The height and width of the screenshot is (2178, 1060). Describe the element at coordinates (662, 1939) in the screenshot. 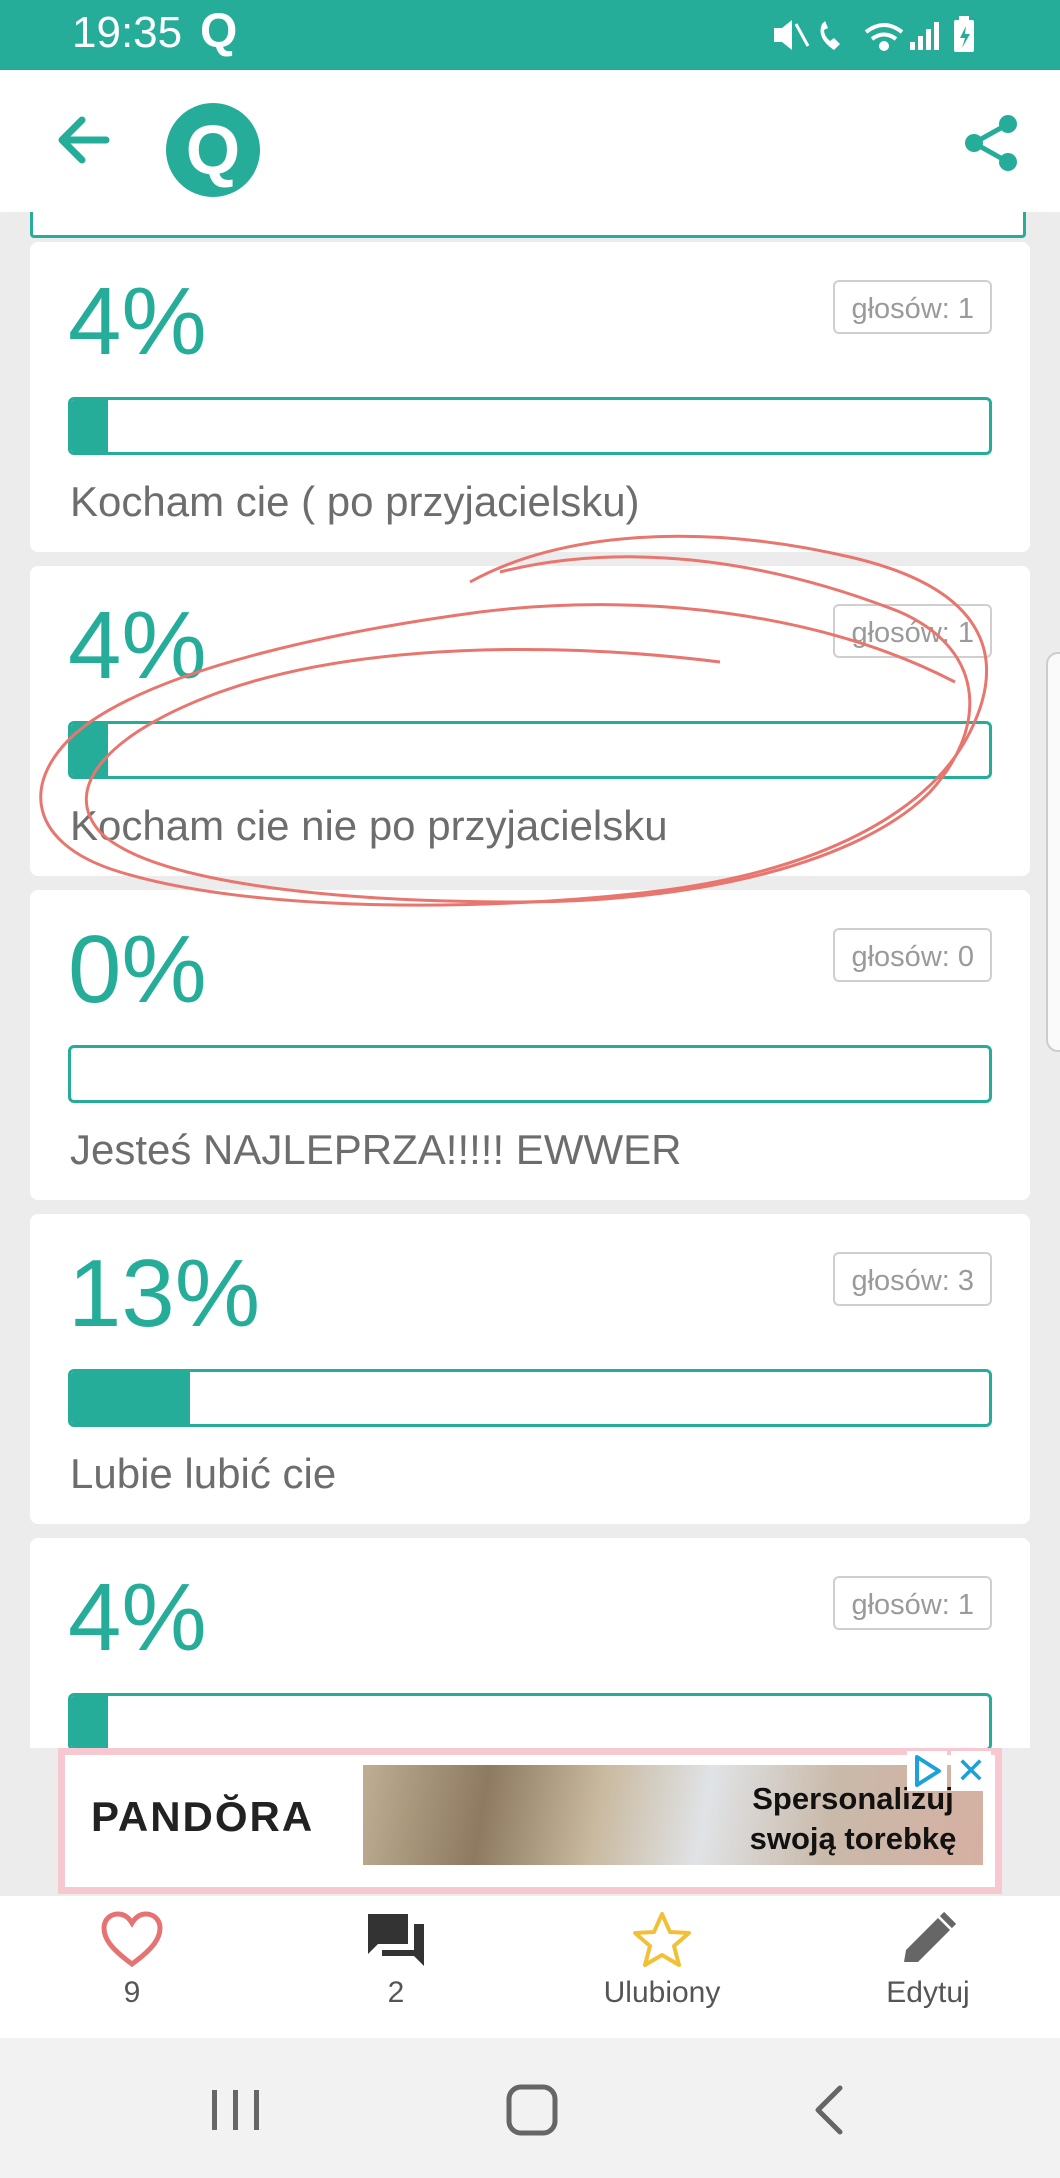

I see `star-icon` at that location.